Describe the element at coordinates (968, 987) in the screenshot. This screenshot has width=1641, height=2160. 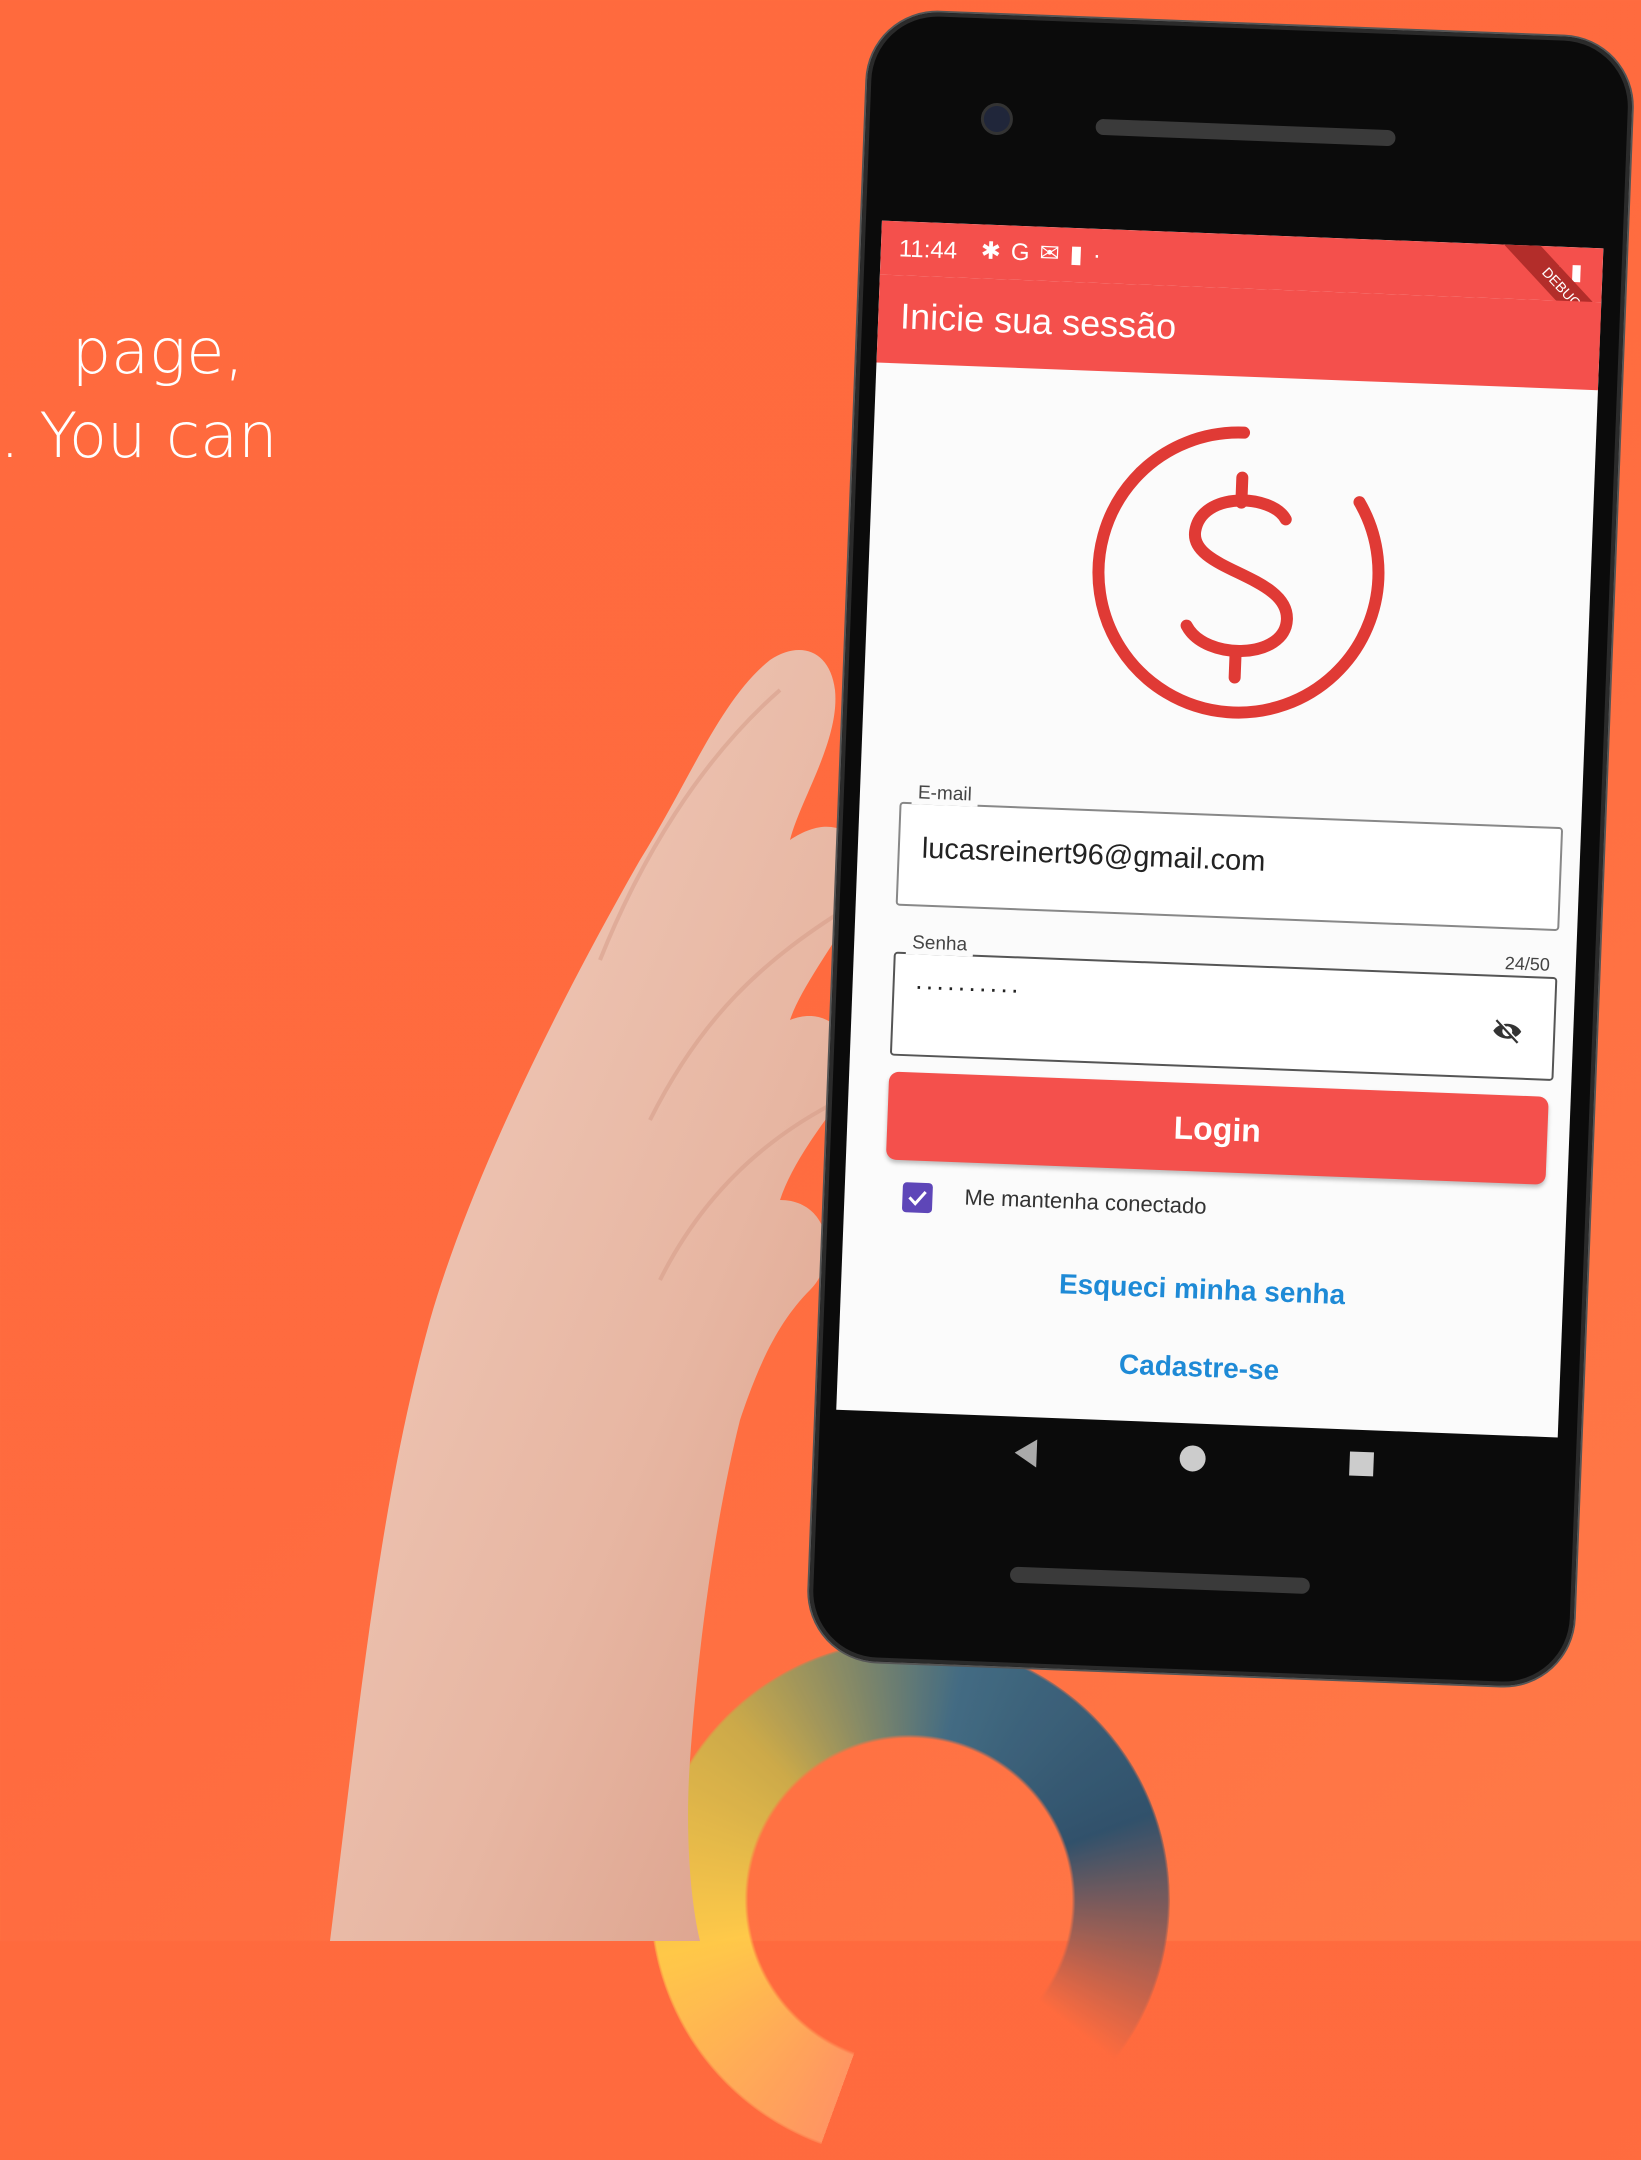
I see `password-input: ··········` at that location.